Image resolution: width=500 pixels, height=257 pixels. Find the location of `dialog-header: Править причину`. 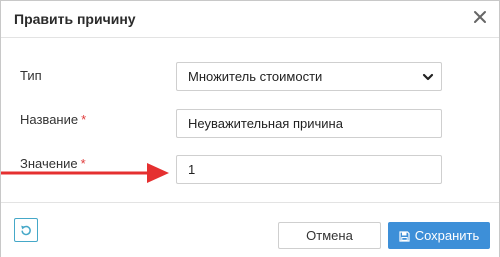

dialog-header: Править причину is located at coordinates (250, 19).